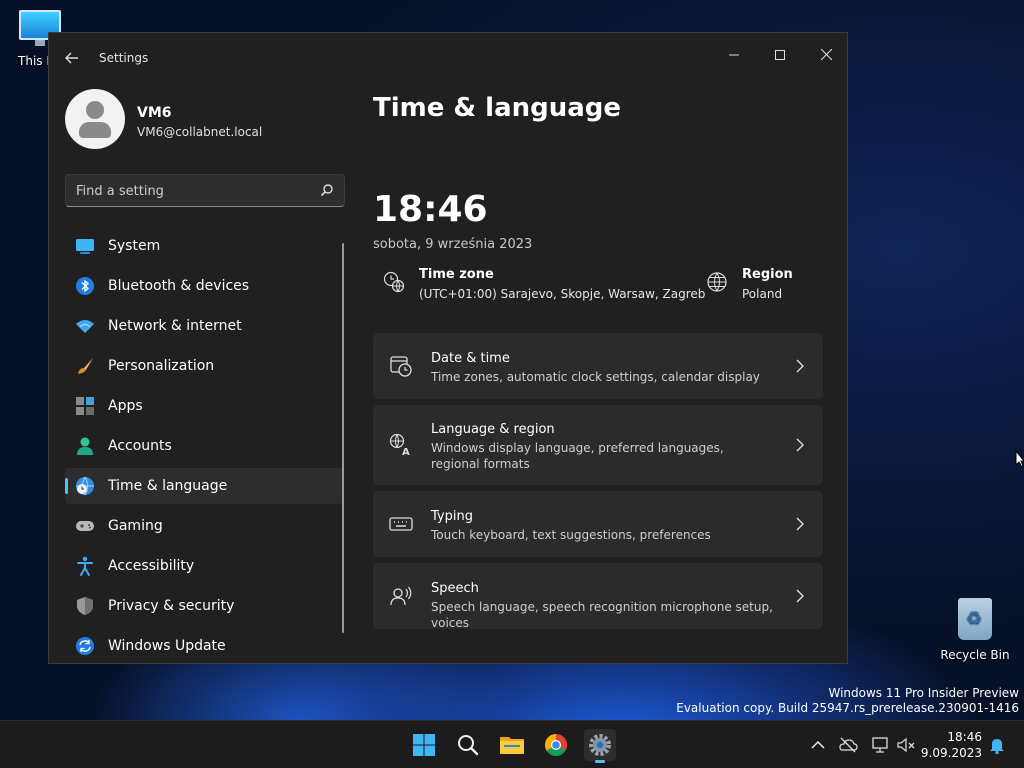  Describe the element at coordinates (85, 366) in the screenshot. I see `brush-icon` at that location.